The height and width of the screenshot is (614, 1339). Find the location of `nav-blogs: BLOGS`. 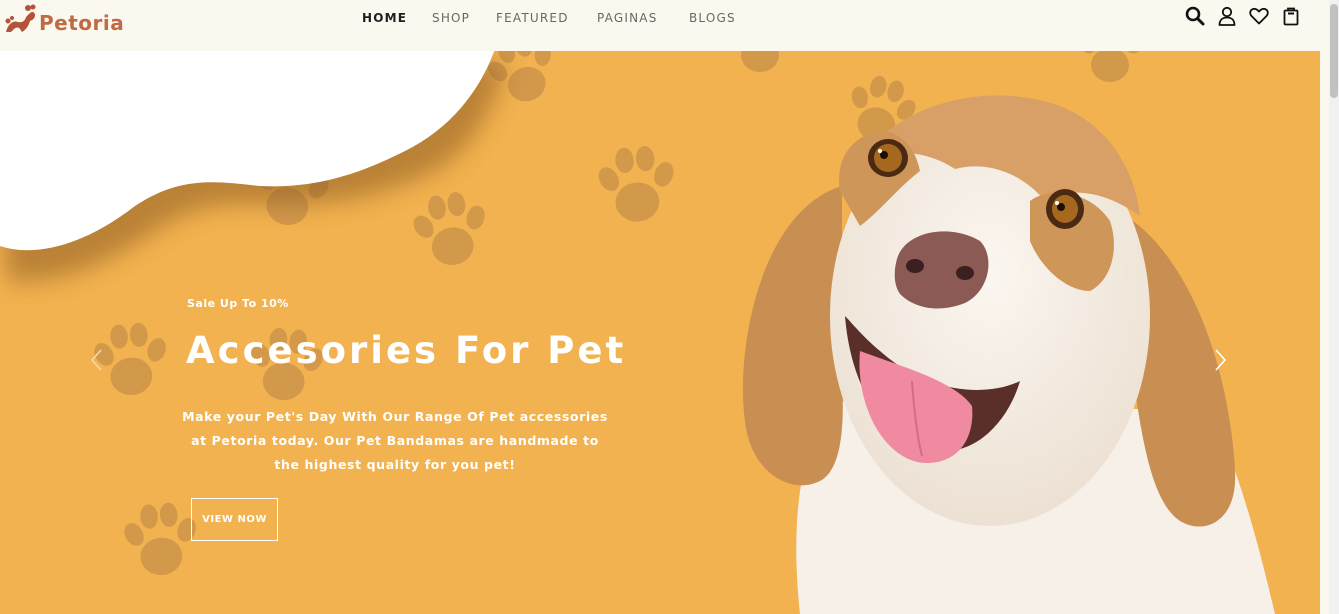

nav-blogs: BLOGS is located at coordinates (712, 18).